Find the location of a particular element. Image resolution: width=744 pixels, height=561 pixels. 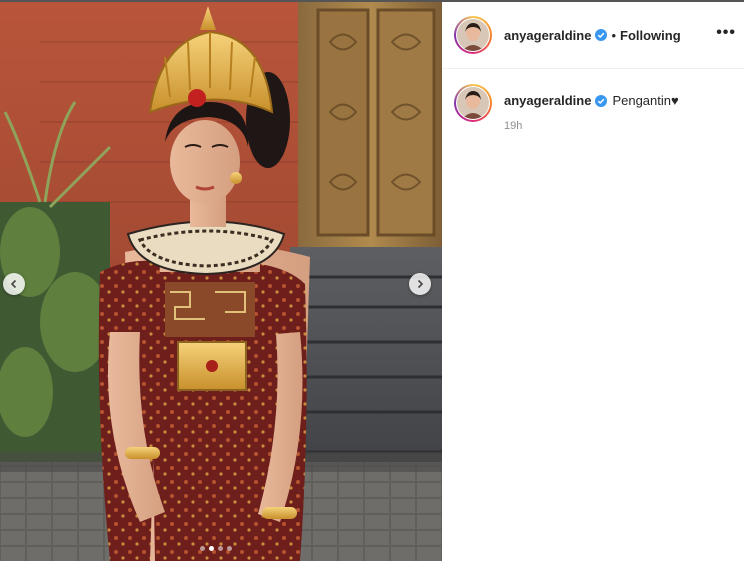

caption-text: Pengantin♥ is located at coordinates (645, 100).